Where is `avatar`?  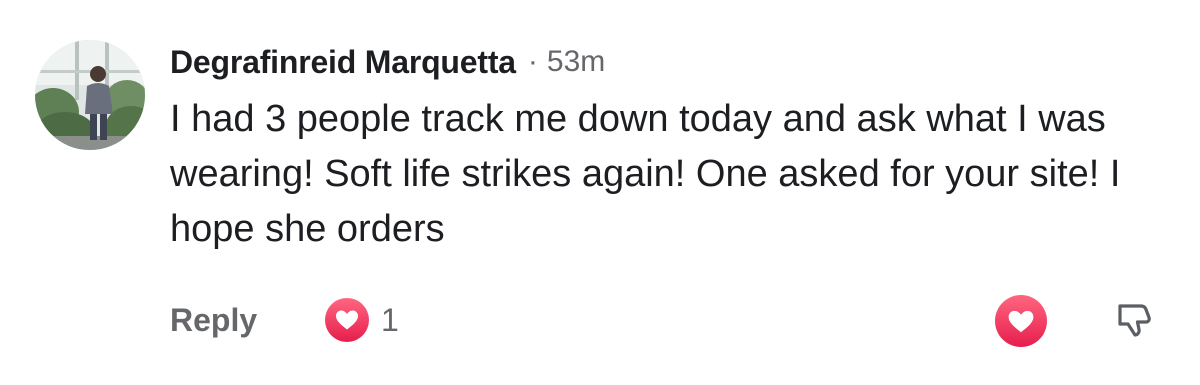
avatar is located at coordinates (90, 95).